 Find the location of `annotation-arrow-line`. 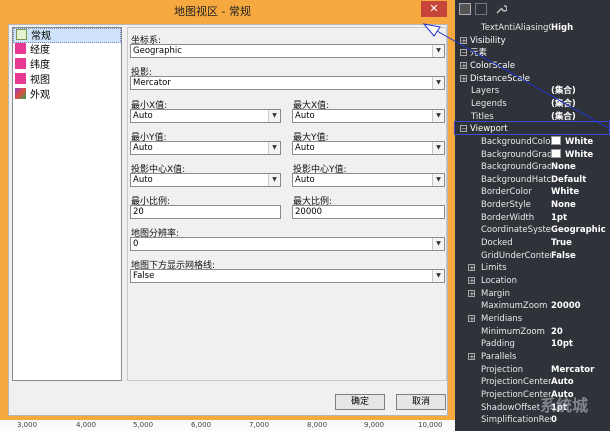

annotation-arrow-line is located at coordinates (523, 80).